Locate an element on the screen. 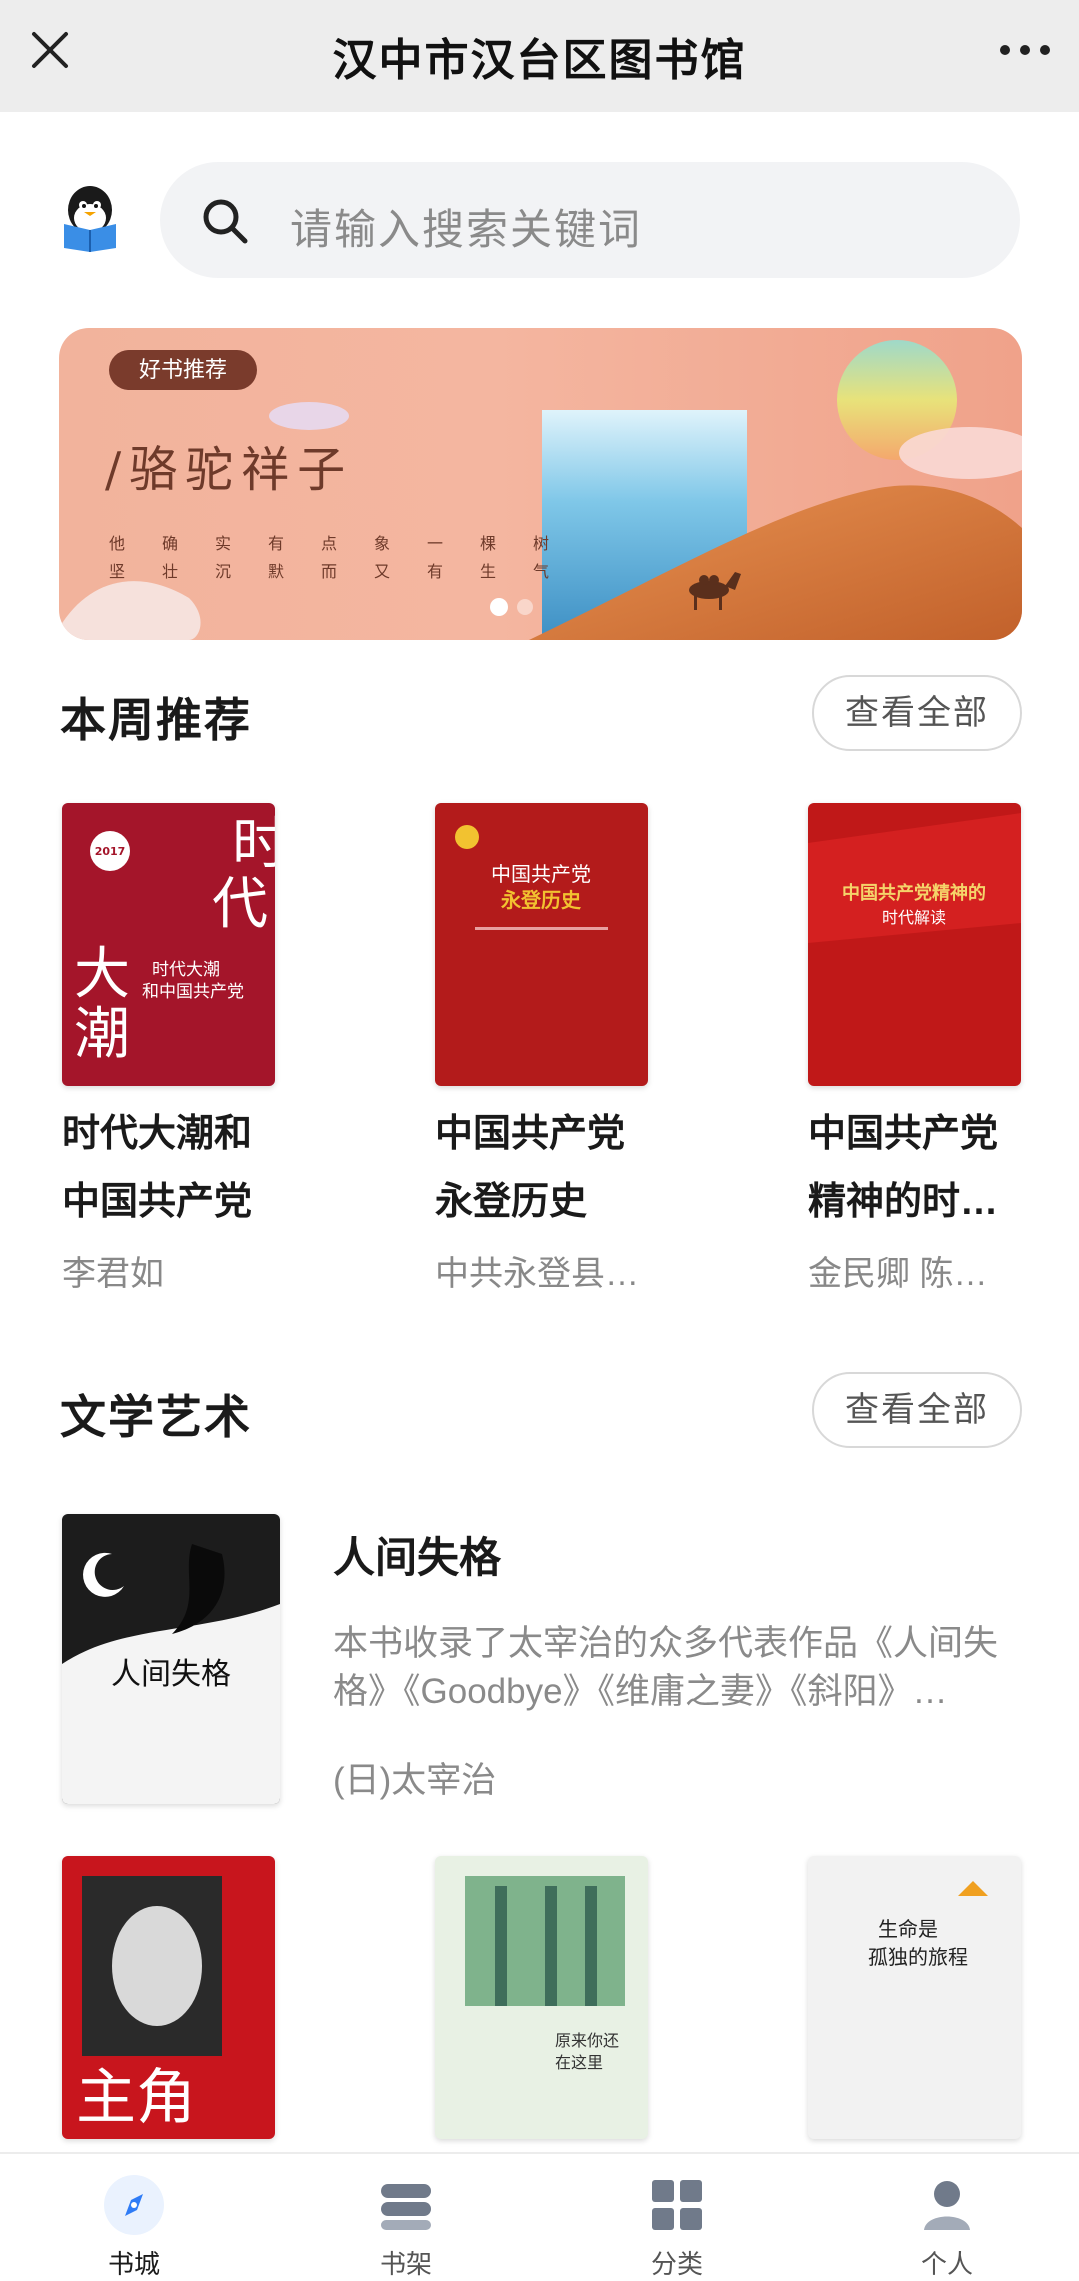 Image resolution: width=1079 pixels, height=2281 pixels. search-input: 请输入搜索关键词 is located at coordinates (590, 220).